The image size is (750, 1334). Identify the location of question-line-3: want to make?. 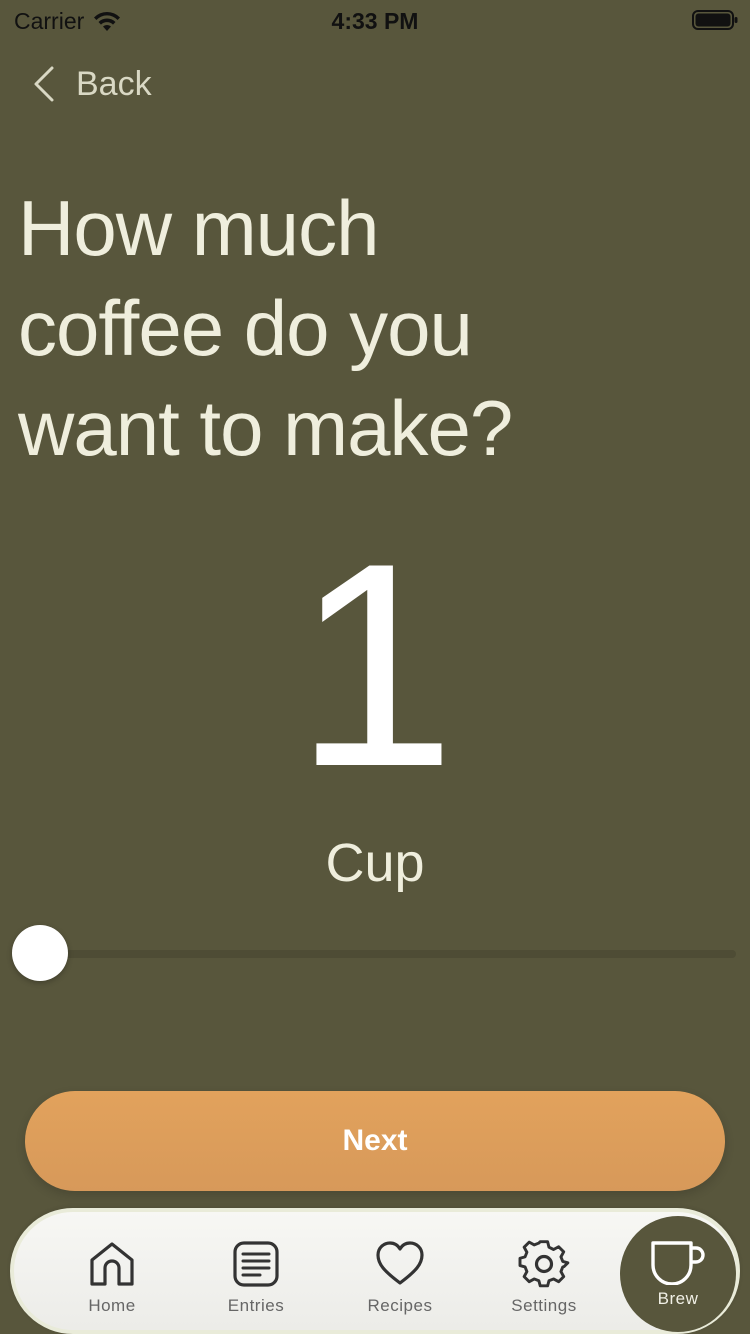
(265, 428).